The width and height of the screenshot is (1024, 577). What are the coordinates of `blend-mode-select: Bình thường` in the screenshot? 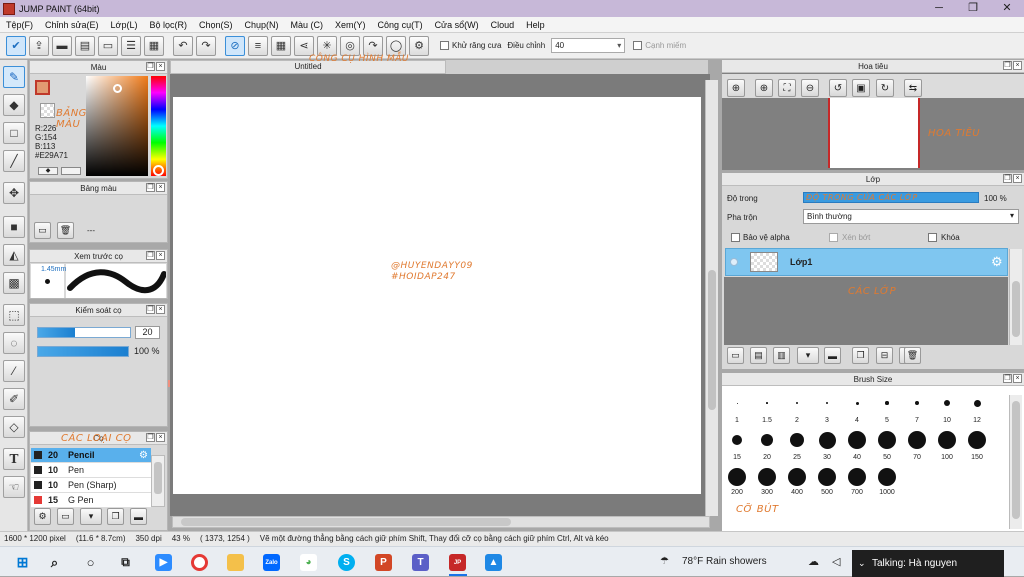 It's located at (911, 216).